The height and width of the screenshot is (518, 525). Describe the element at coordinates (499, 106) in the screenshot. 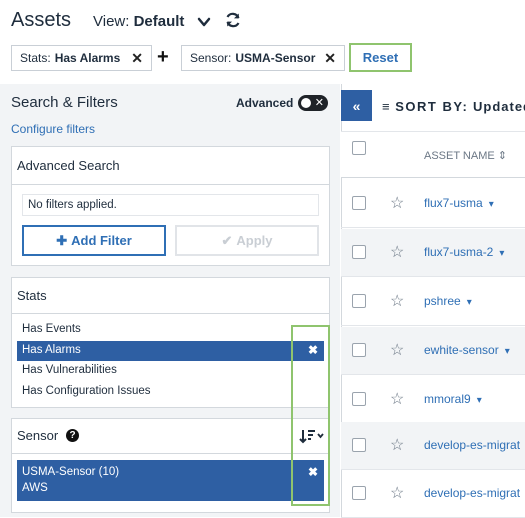

I see `sort-by-value: Updated` at that location.